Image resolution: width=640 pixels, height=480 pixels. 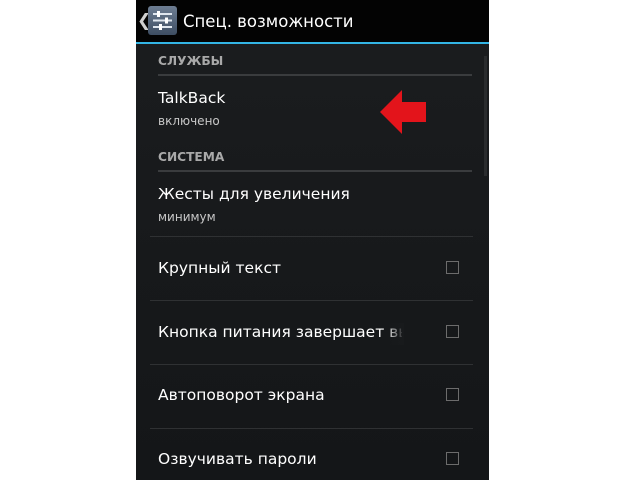 What do you see at coordinates (452, 267) in the screenshot?
I see `large-text-checkbox` at bounding box center [452, 267].